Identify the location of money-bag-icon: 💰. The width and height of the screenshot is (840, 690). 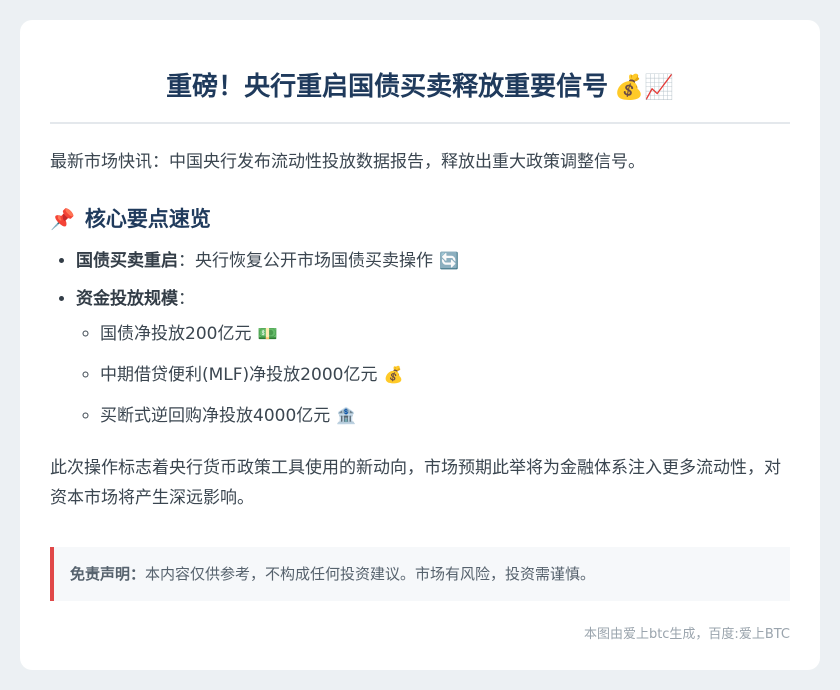
(393, 374).